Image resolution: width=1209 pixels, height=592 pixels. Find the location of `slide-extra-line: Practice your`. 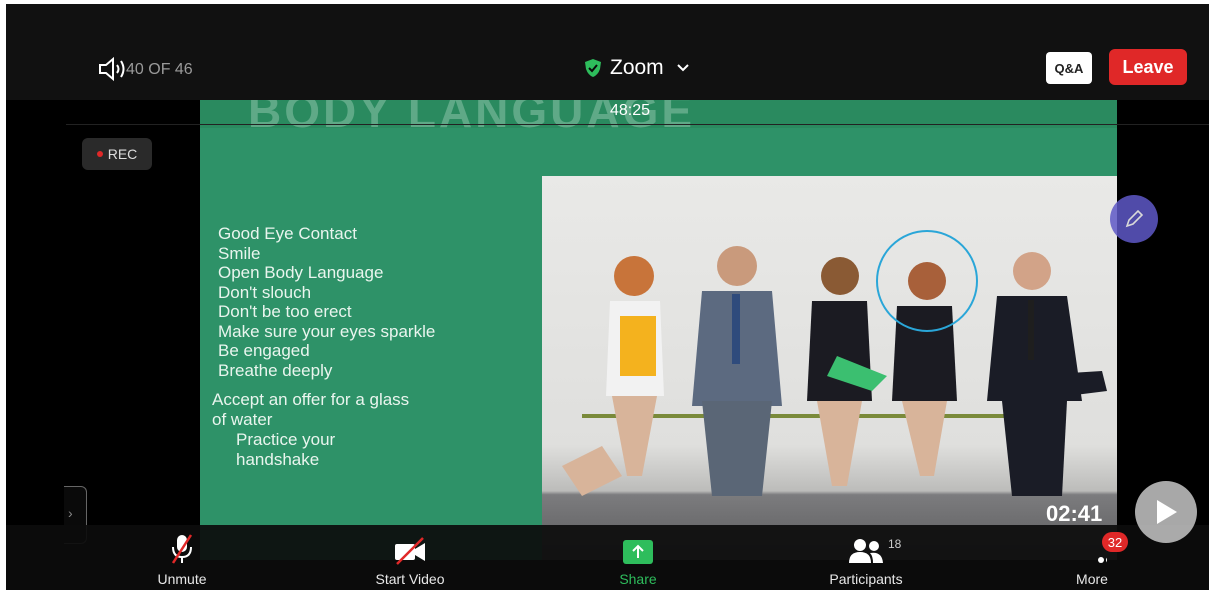

slide-extra-line: Practice your is located at coordinates (286, 439).